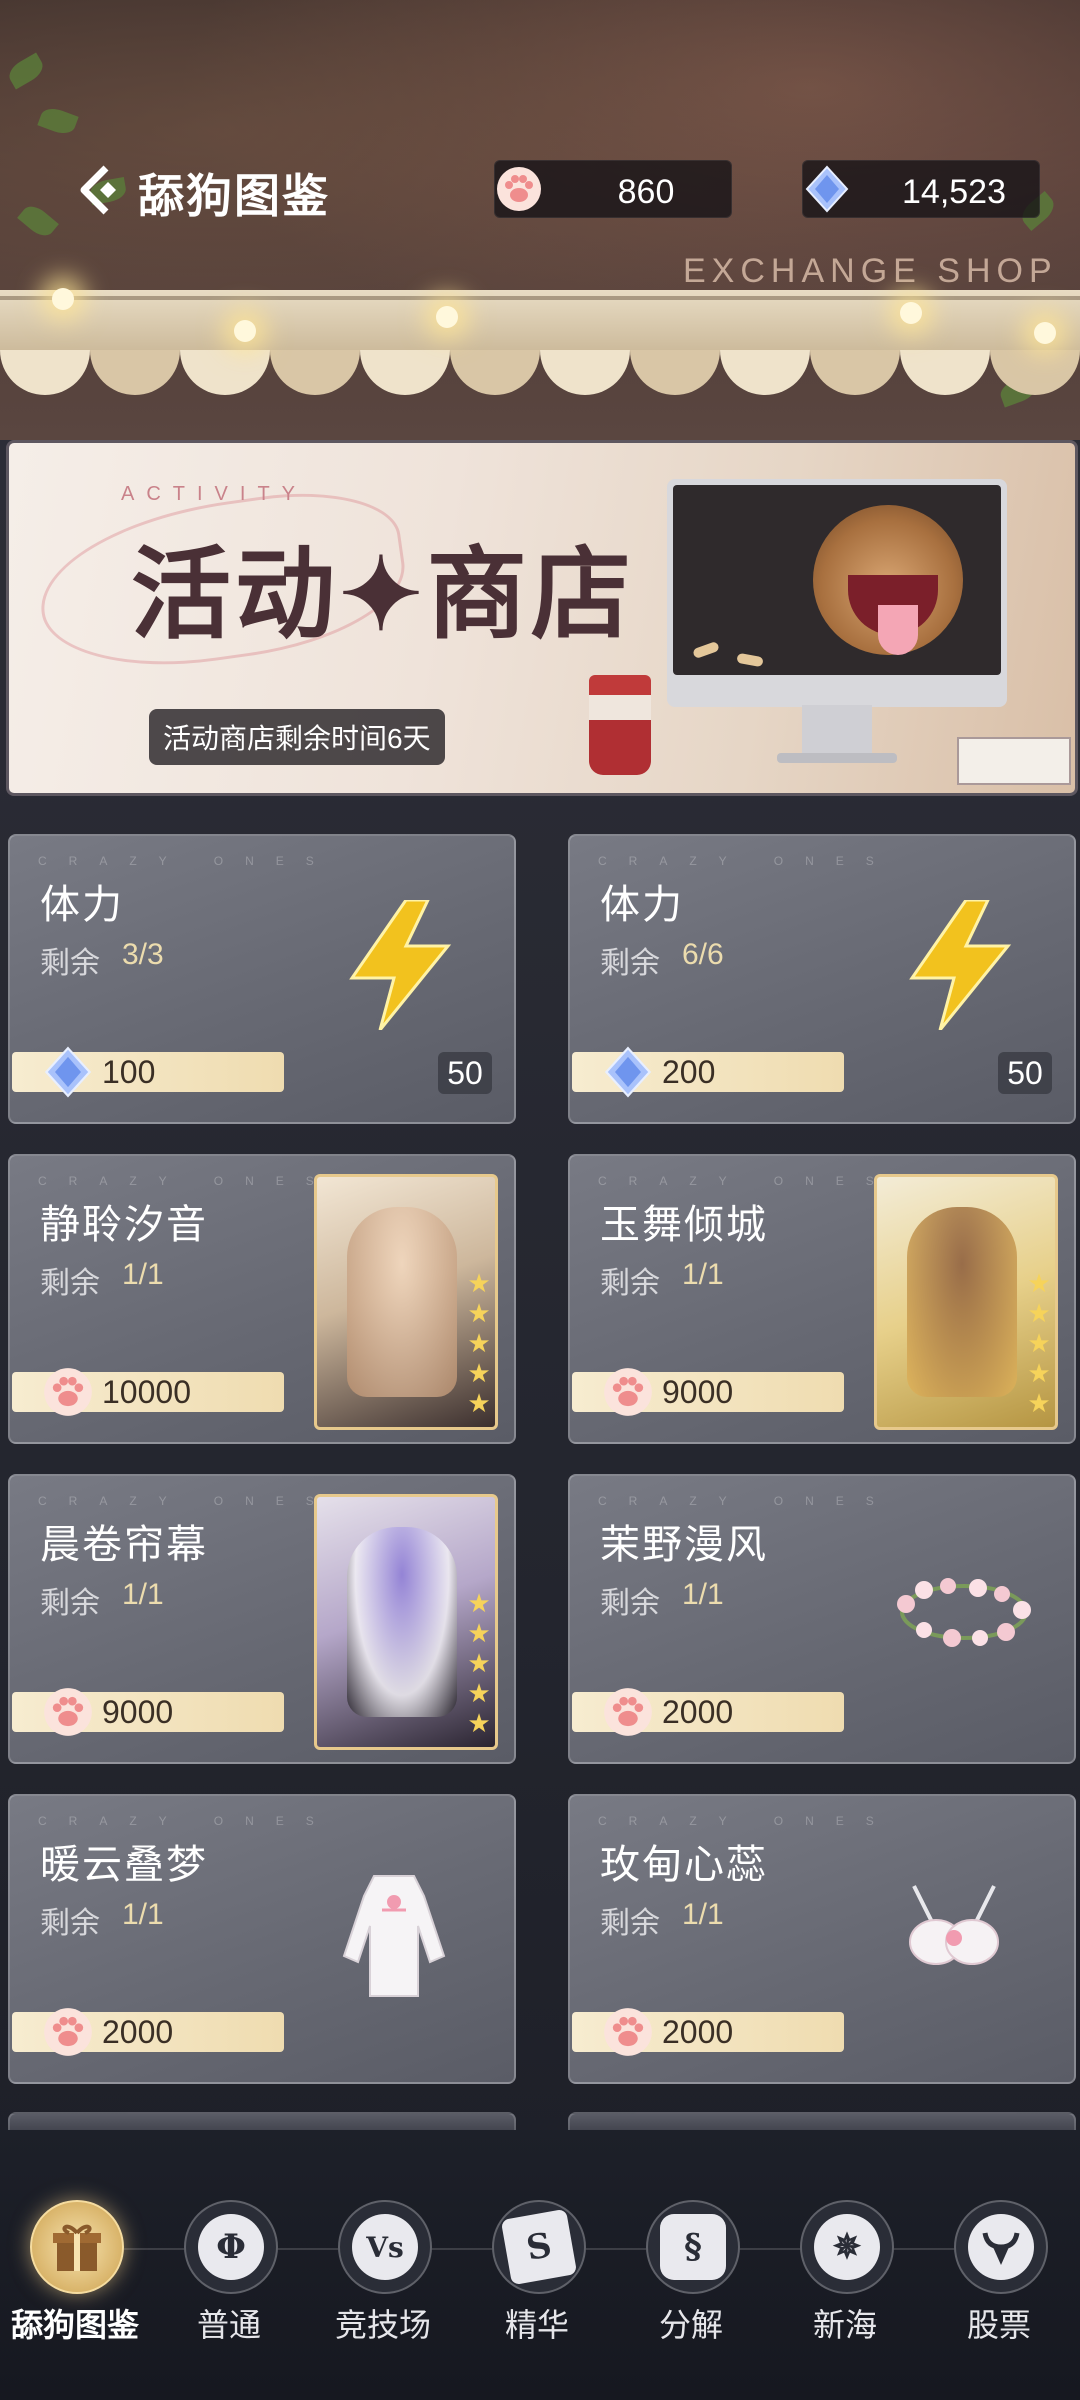 The image size is (1080, 2400). I want to click on paw-currency-value: 860, so click(646, 192).